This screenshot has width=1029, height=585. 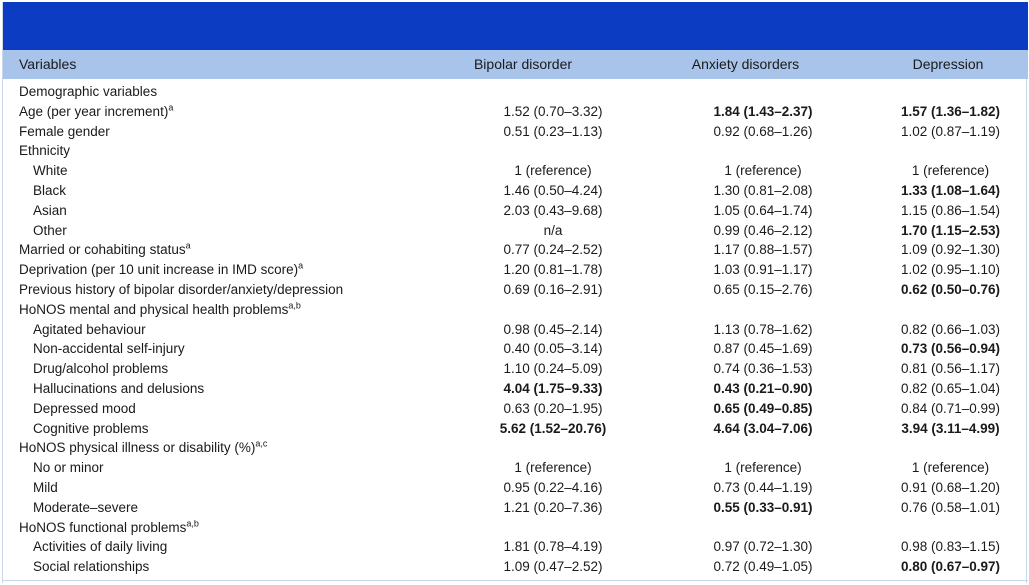 What do you see at coordinates (553, 428) in the screenshot?
I see `cell-bipolar: 5.62 (1.52–20.76)` at bounding box center [553, 428].